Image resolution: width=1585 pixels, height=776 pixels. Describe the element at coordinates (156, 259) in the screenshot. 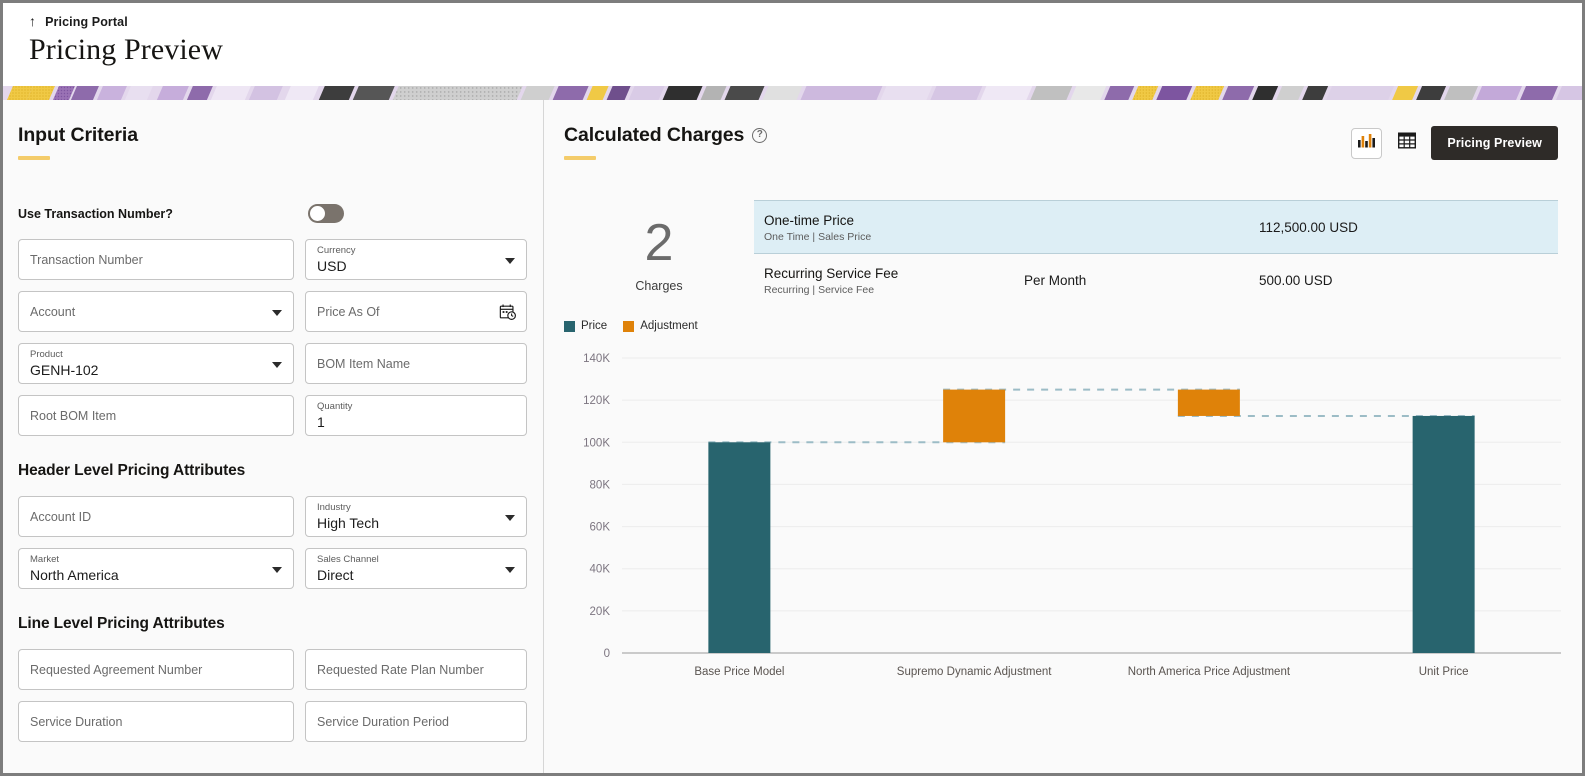

I see `field-transaction-number: Transaction Number` at that location.